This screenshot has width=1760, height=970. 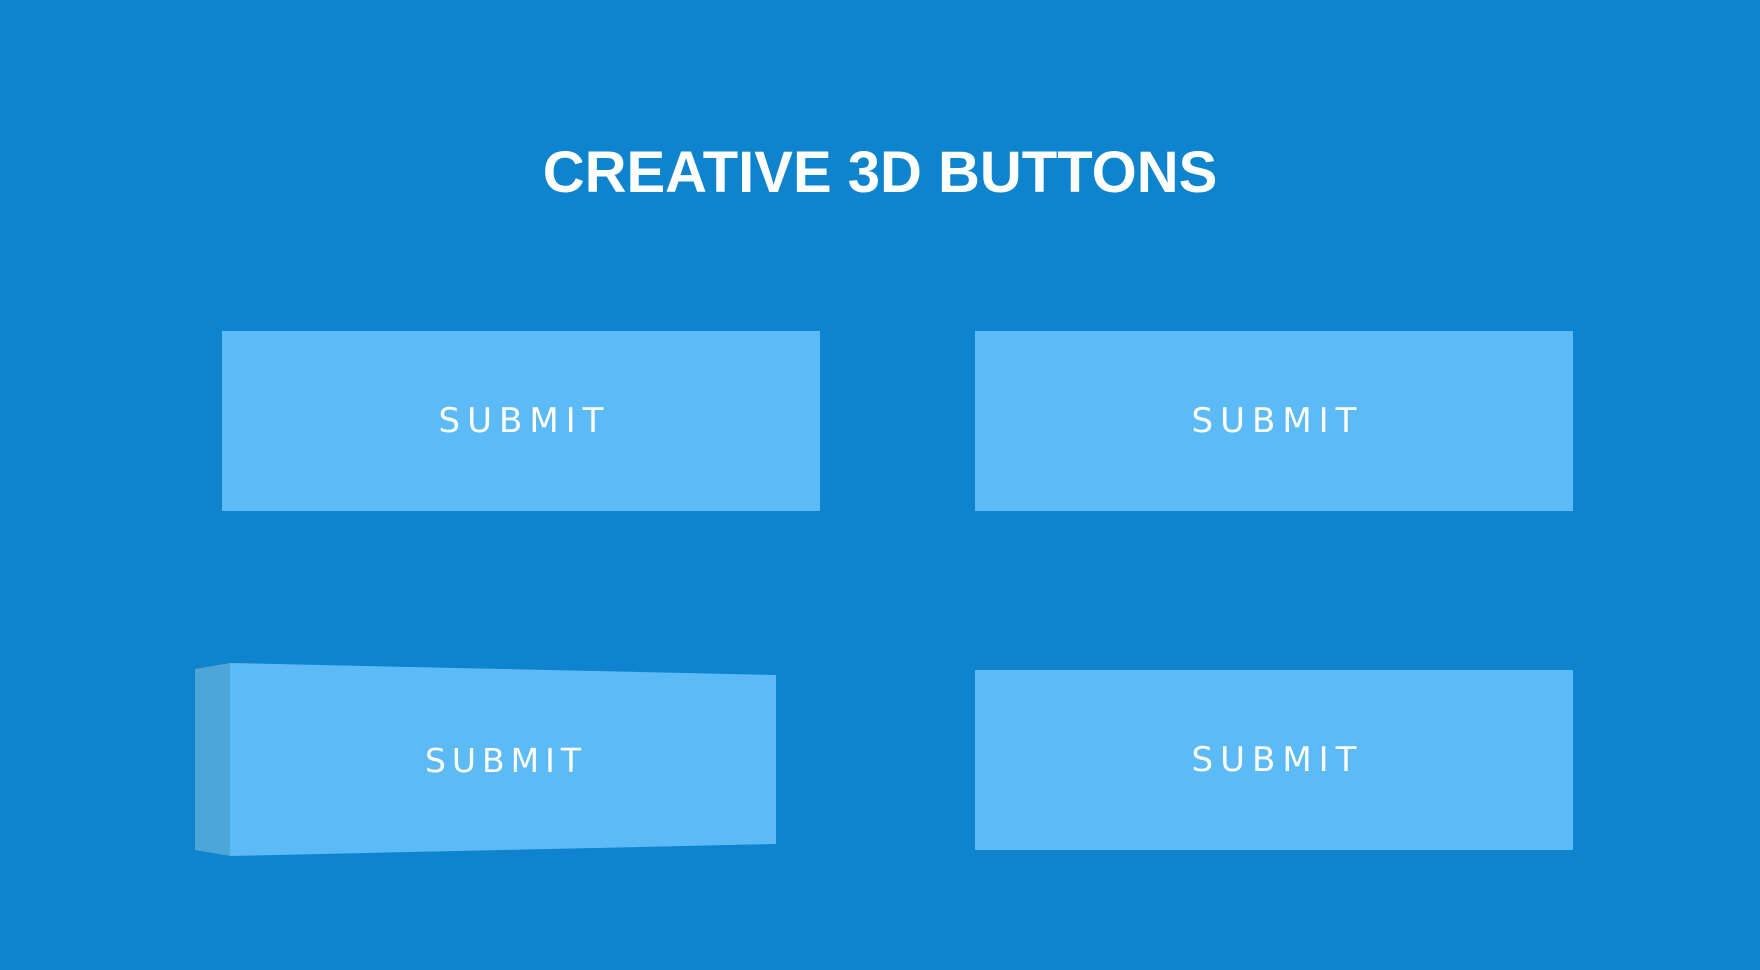 What do you see at coordinates (212, 759) in the screenshot?
I see `submit-button-3d-side` at bounding box center [212, 759].